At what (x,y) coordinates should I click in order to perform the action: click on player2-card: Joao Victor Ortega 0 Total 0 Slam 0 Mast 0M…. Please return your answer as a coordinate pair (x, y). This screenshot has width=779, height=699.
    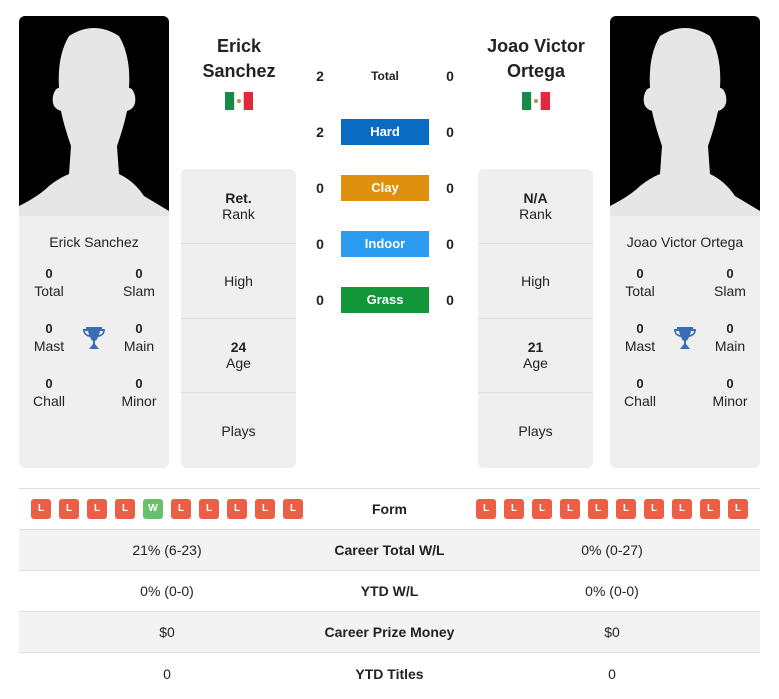
    Looking at the image, I should click on (685, 242).